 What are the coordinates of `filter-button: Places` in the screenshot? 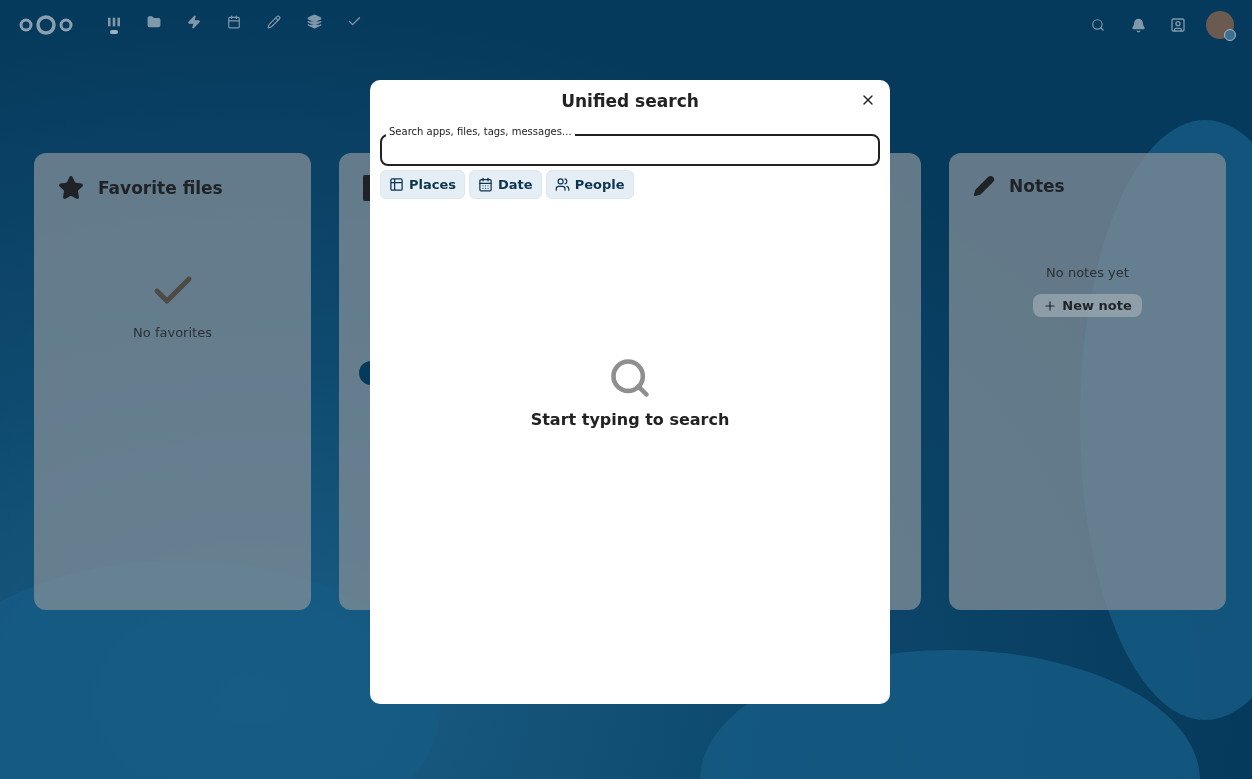 It's located at (423, 184).